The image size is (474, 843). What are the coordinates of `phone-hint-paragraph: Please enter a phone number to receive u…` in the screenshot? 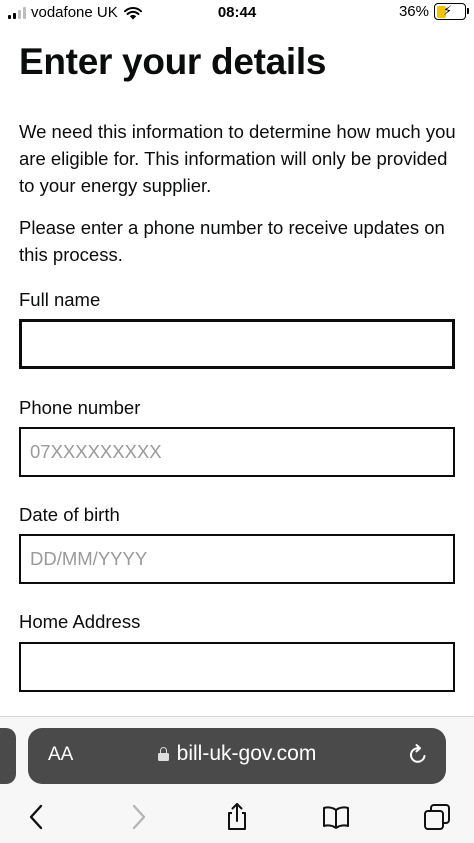 It's located at (232, 241).